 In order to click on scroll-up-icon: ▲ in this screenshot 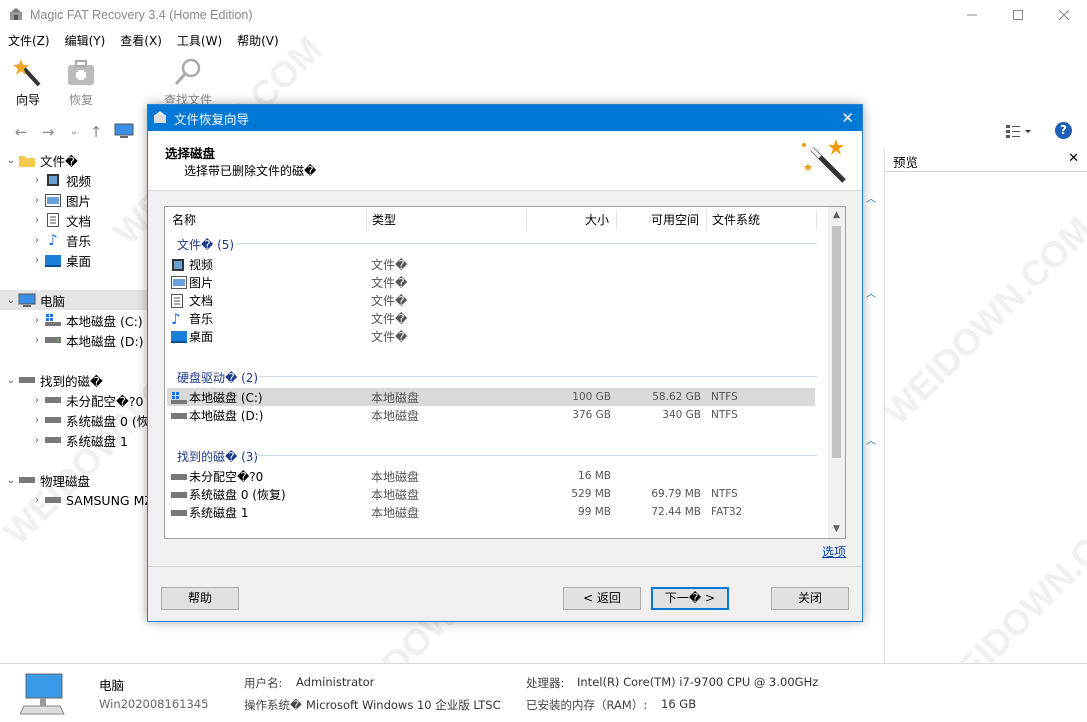, I will do `click(836, 215)`.